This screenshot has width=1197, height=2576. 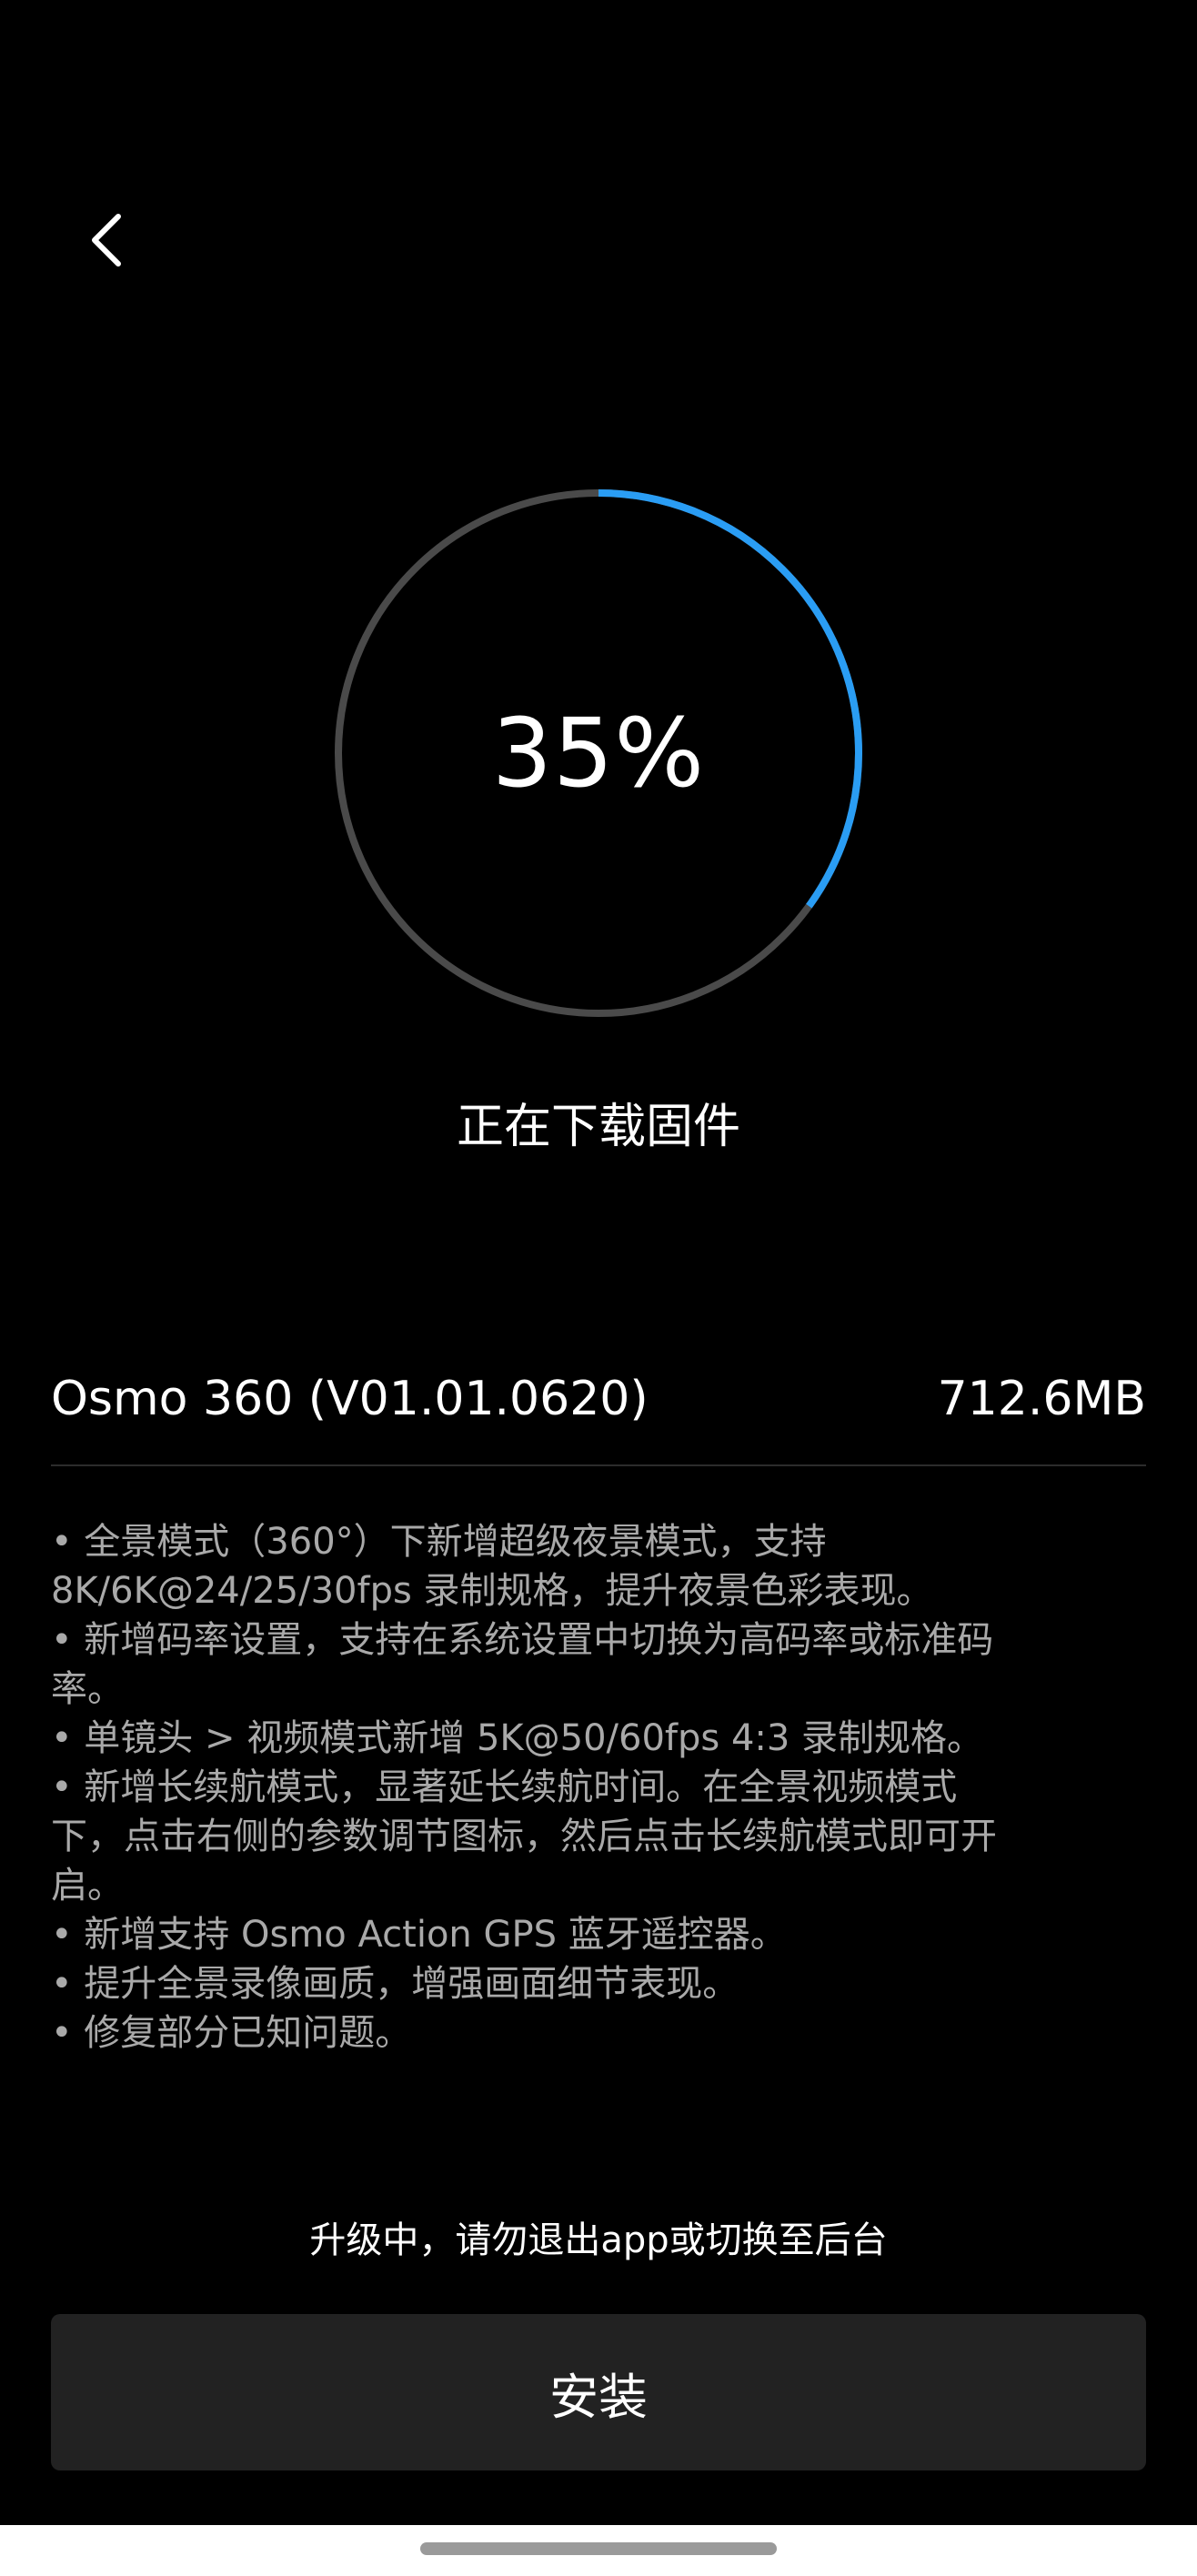 What do you see at coordinates (598, 2397) in the screenshot?
I see `install-button-label: 安装` at bounding box center [598, 2397].